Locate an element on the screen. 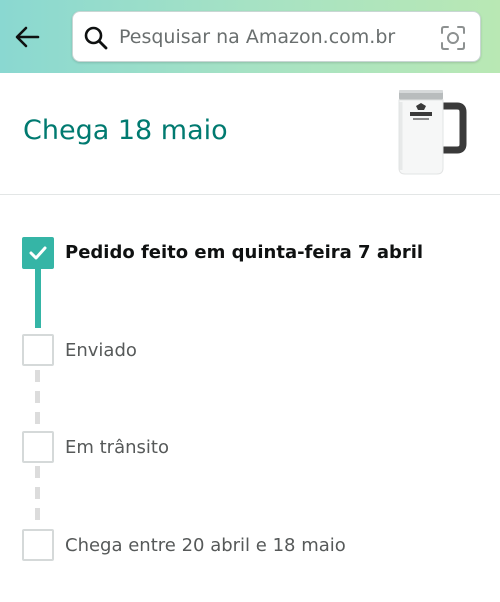 Image resolution: width=500 pixels, height=602 pixels. camera-scan-icon is located at coordinates (453, 38).